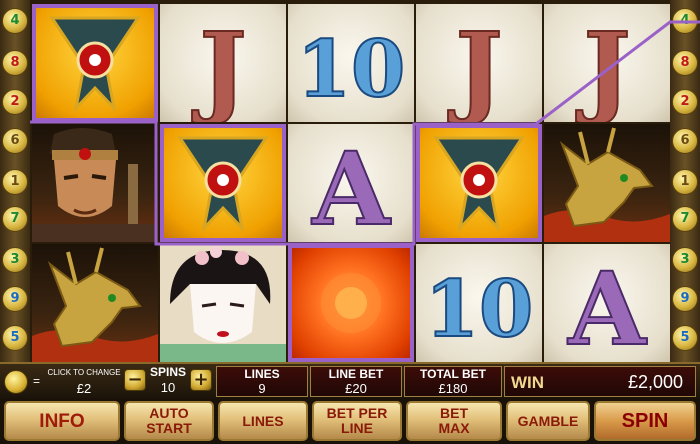 Image resolution: width=700 pixels, height=444 pixels. Describe the element at coordinates (84, 388) in the screenshot. I see `coin-value: £2` at that location.